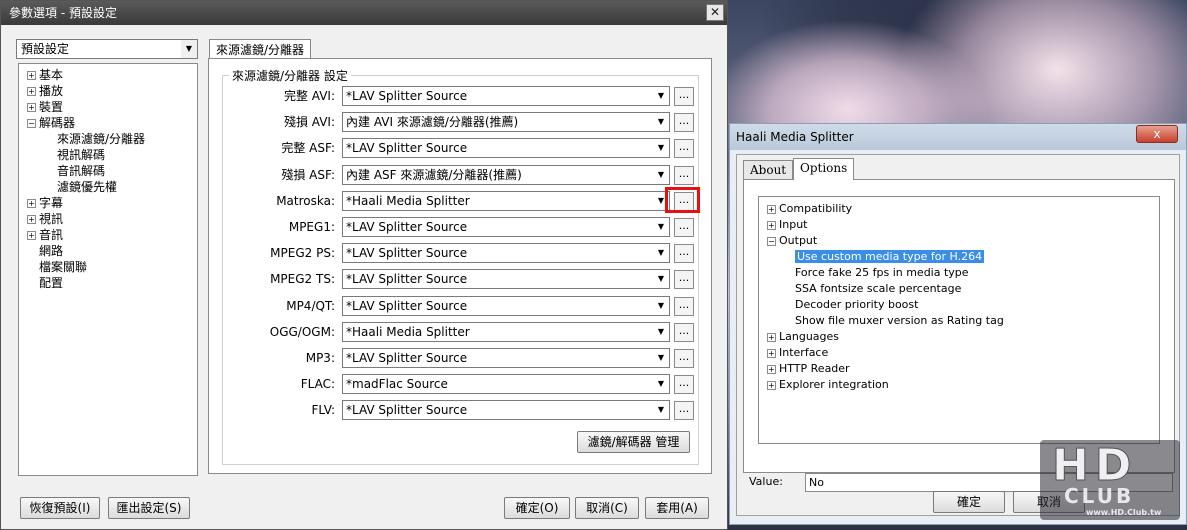 This screenshot has height=530, width=1187. What do you see at coordinates (108, 75) in the screenshot?
I see `tree-item: + 基本` at bounding box center [108, 75].